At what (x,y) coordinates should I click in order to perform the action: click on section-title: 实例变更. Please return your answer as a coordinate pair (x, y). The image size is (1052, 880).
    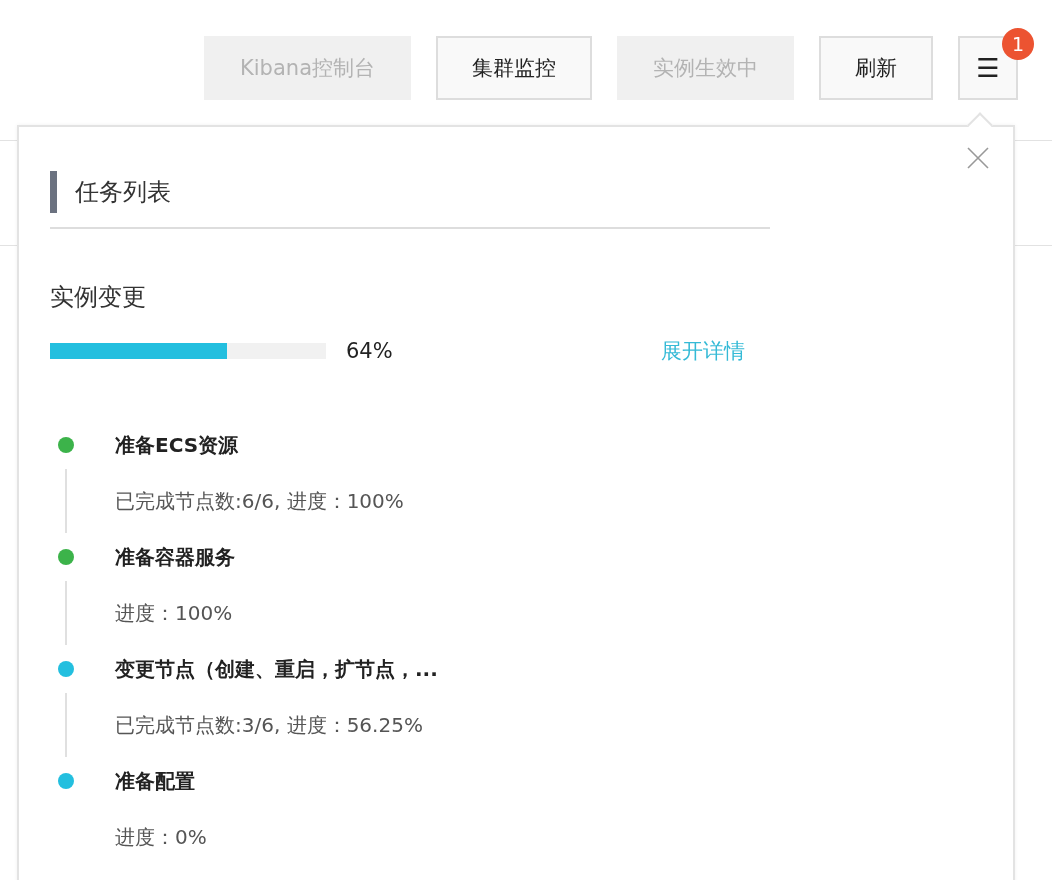
    Looking at the image, I should click on (98, 297).